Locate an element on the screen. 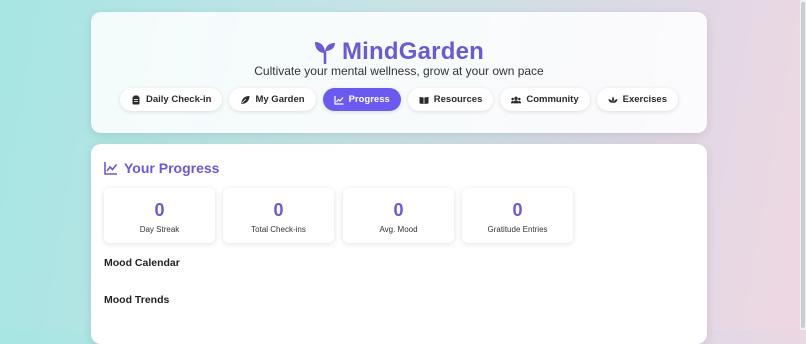 Image resolution: width=806 pixels, height=344 pixels. stat-card-day-streak: 0 Day Streak is located at coordinates (159, 215).